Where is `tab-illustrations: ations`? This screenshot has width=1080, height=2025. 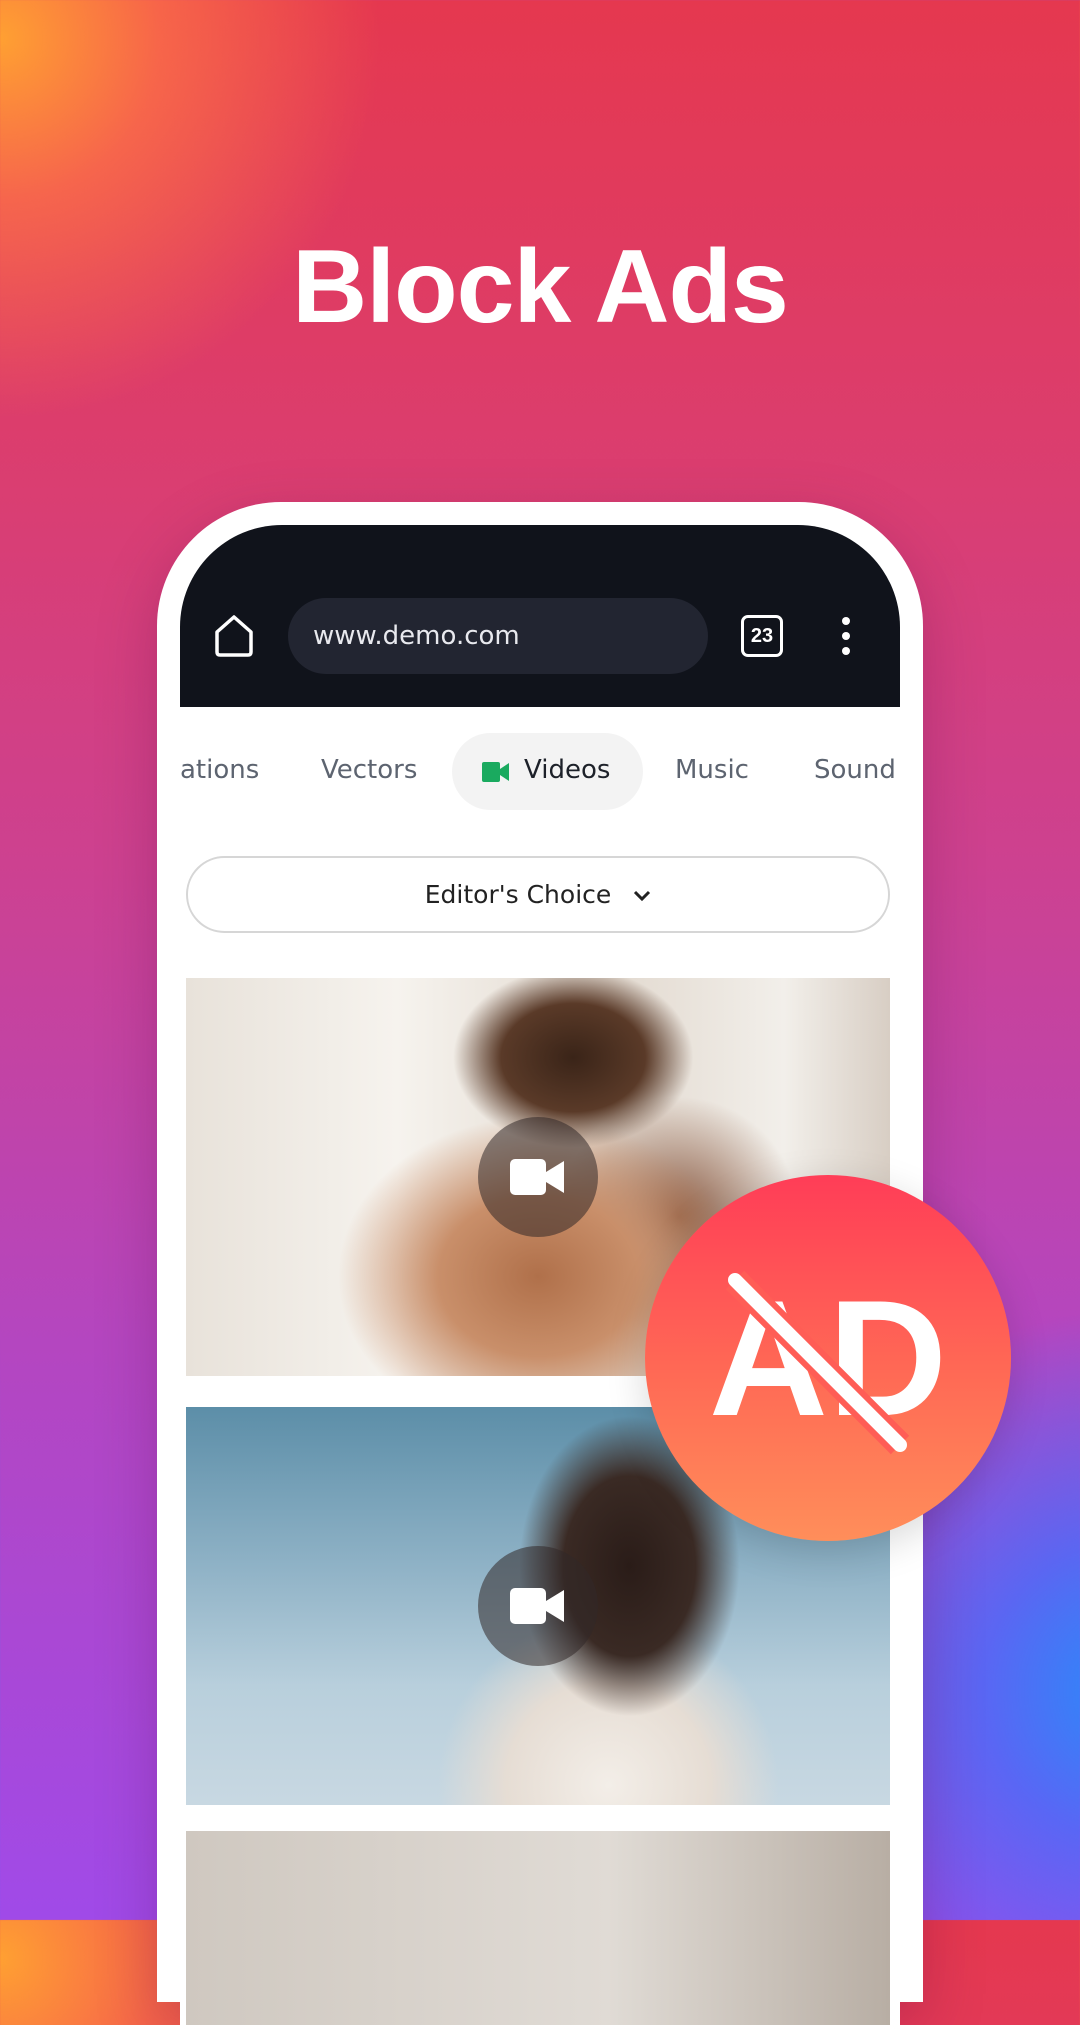
tab-illustrations: ations is located at coordinates (219, 770).